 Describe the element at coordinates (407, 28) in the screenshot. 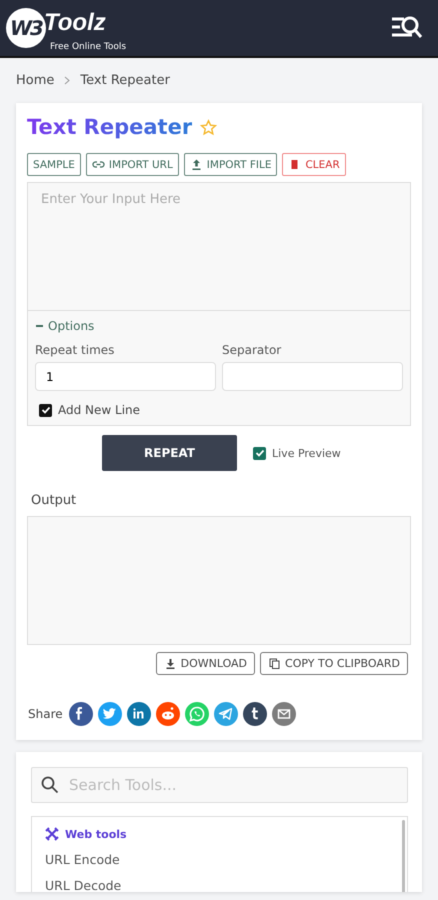

I see `menu-search-icon` at that location.